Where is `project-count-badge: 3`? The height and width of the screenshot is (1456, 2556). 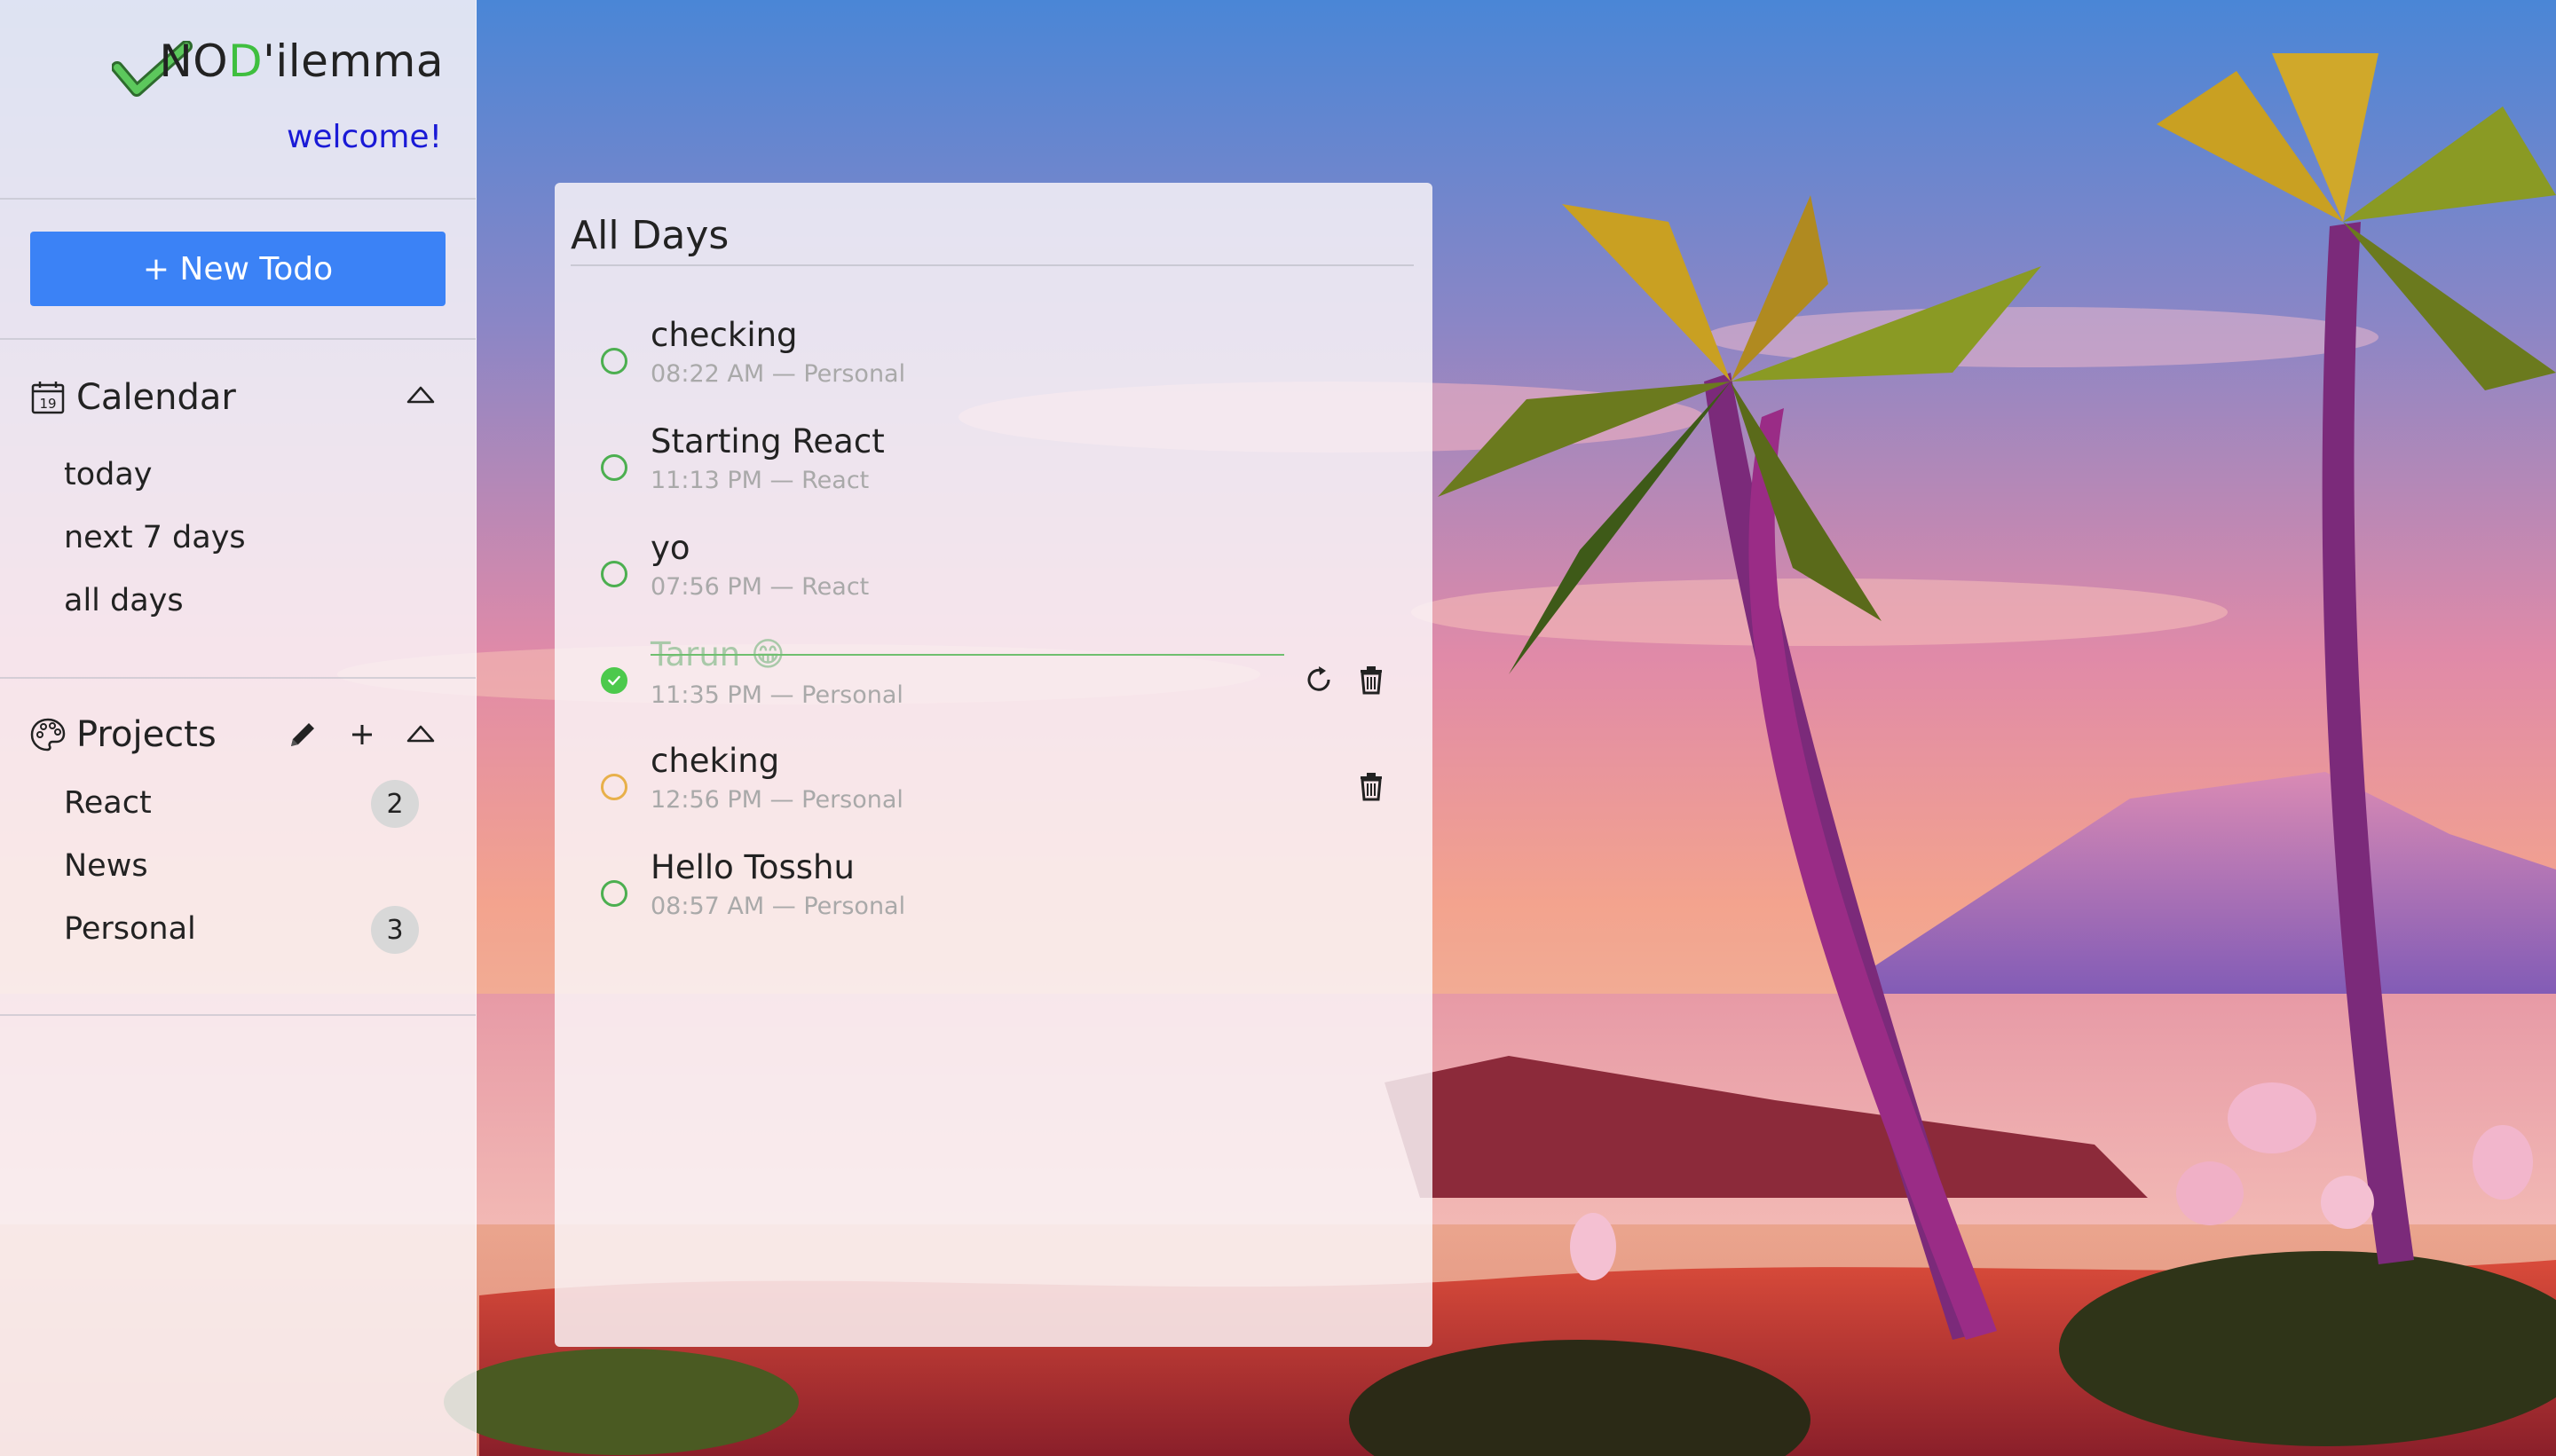 project-count-badge: 3 is located at coordinates (395, 930).